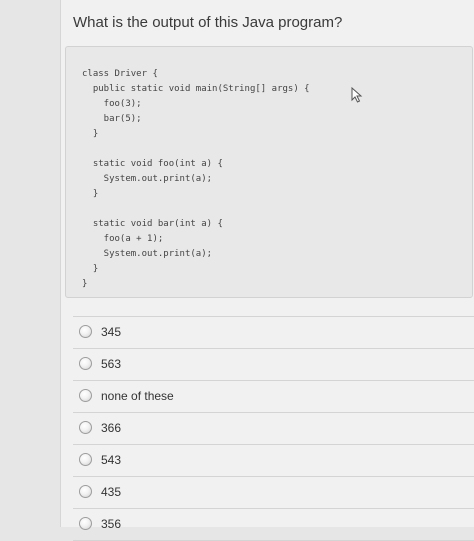 This screenshot has height=541, width=474. I want to click on answer-option: 435, so click(273, 492).